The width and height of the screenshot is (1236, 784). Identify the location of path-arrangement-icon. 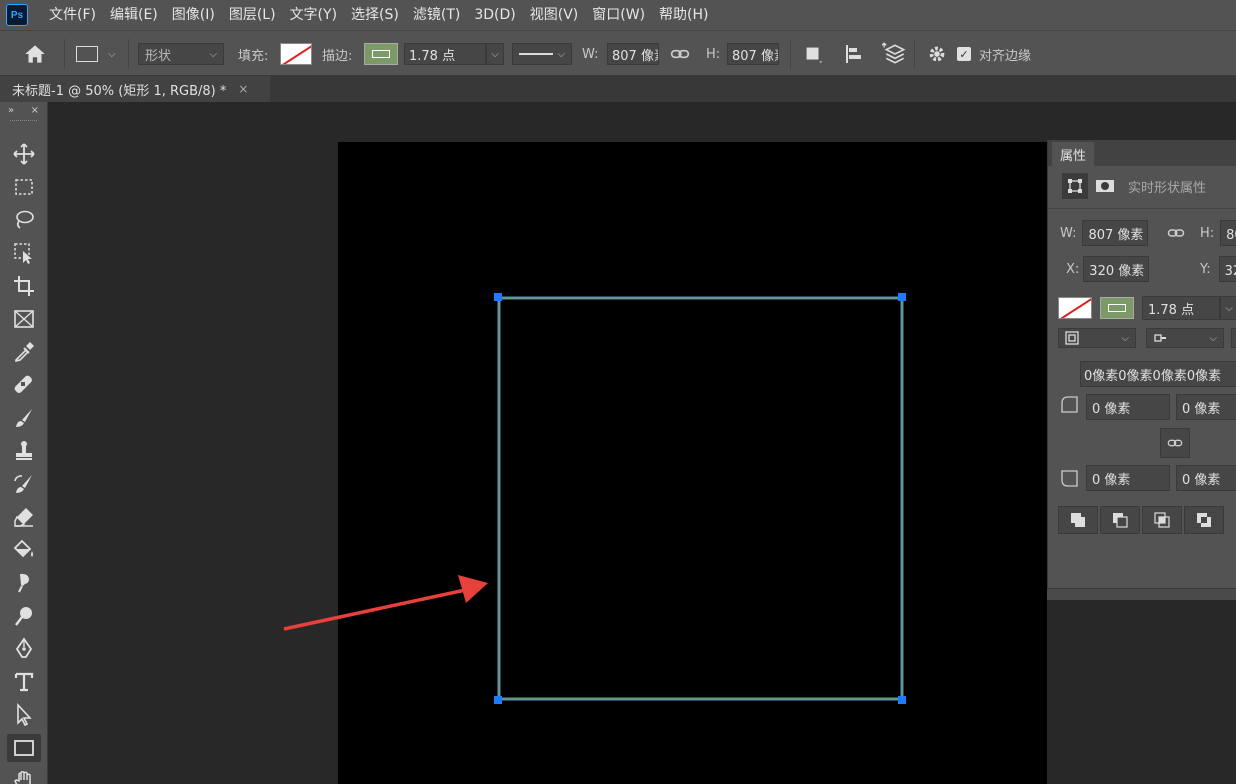
(895, 54).